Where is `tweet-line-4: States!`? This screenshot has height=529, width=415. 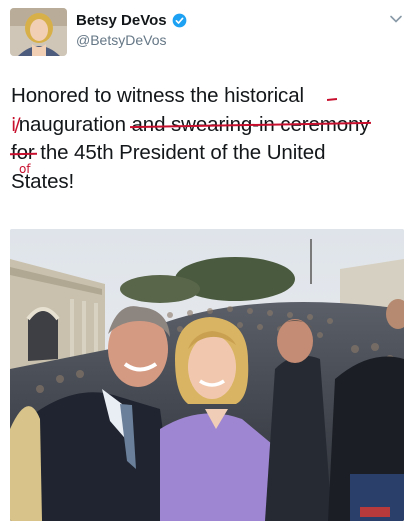 tweet-line-4: States! is located at coordinates (43, 181).